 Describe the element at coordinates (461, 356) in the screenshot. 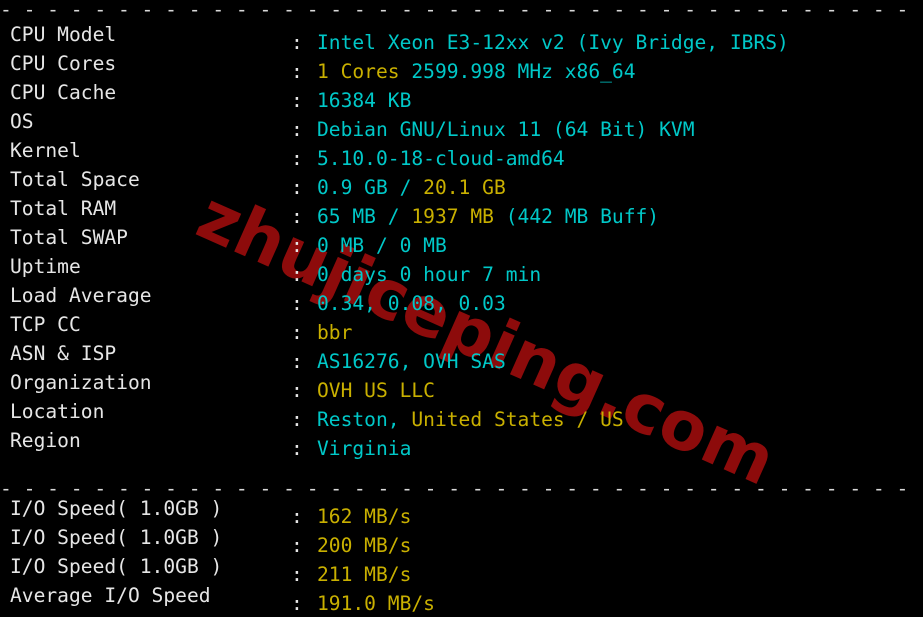

I see `system-info-row: ASN & ISP: AS16276, OVH SAS` at that location.